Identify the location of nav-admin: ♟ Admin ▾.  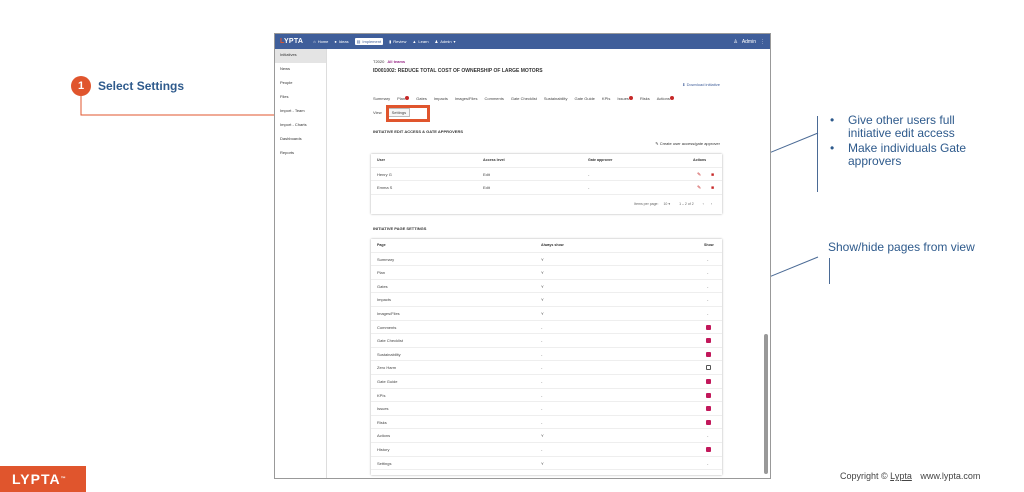
(445, 41).